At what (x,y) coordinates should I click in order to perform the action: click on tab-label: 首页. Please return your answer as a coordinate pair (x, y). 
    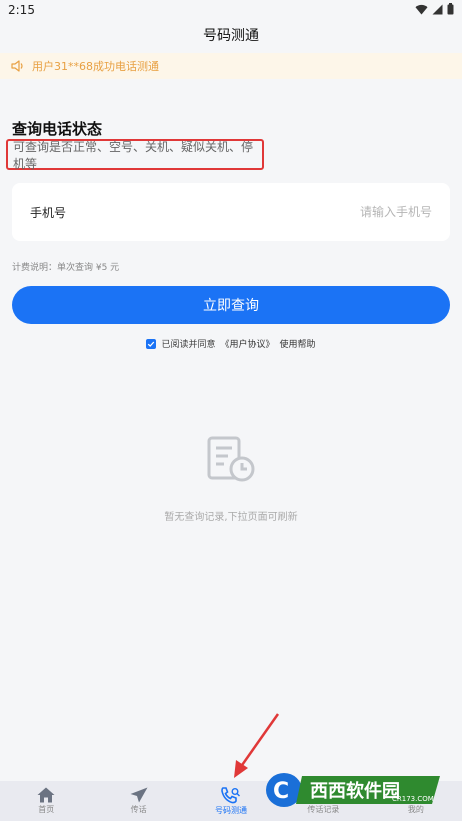
    Looking at the image, I should click on (46, 809).